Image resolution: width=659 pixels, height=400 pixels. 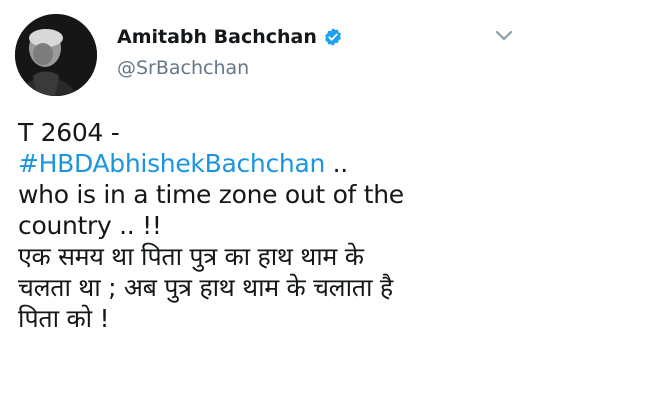 I want to click on tweet-line: पिता को !, so click(x=64, y=318).